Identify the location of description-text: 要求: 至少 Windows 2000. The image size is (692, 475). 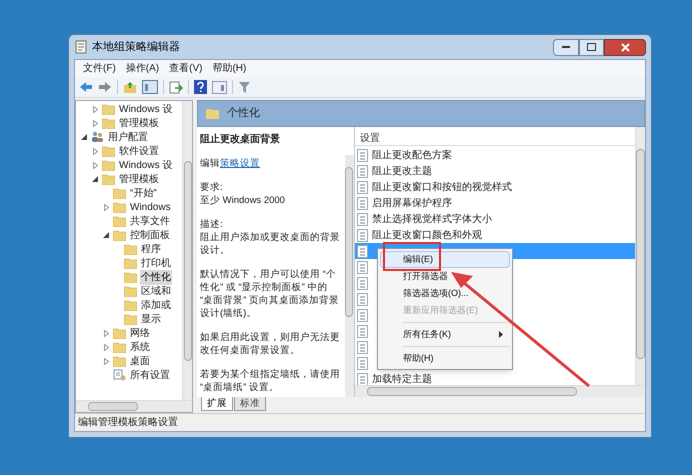
(243, 194).